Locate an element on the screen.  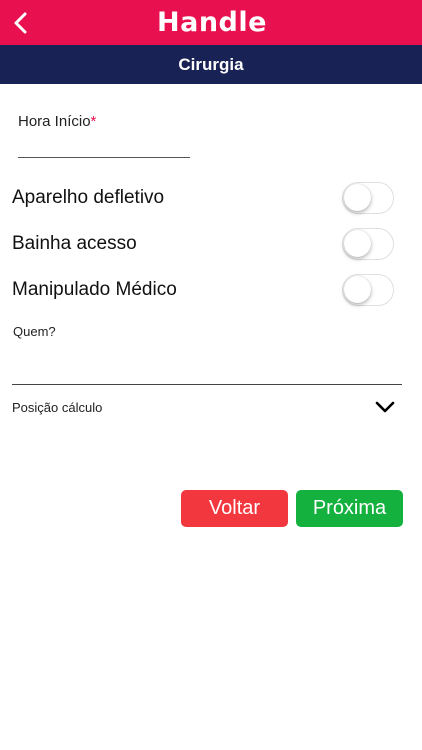
handle-logo: Handle is located at coordinates (212, 23).